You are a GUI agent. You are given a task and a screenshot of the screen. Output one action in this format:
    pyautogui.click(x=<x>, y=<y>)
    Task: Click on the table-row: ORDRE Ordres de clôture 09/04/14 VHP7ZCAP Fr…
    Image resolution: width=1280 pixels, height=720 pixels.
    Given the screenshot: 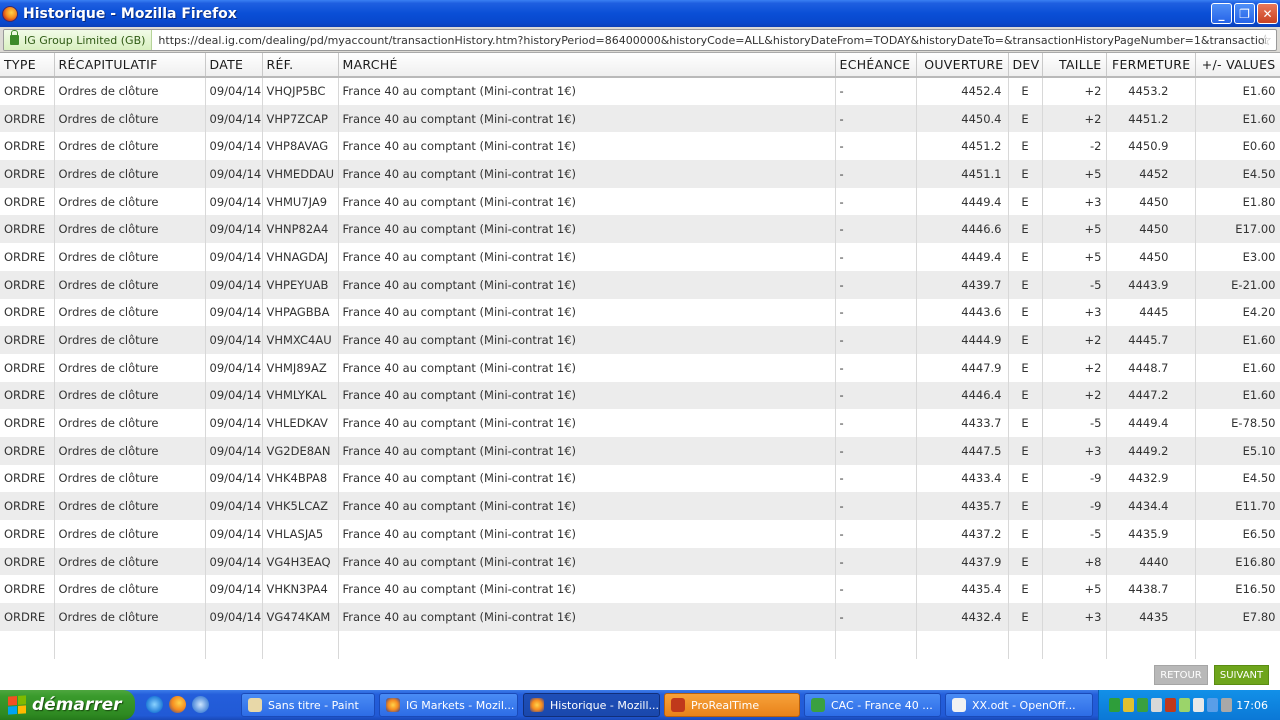 What is the action you would take?
    pyautogui.click(x=640, y=118)
    